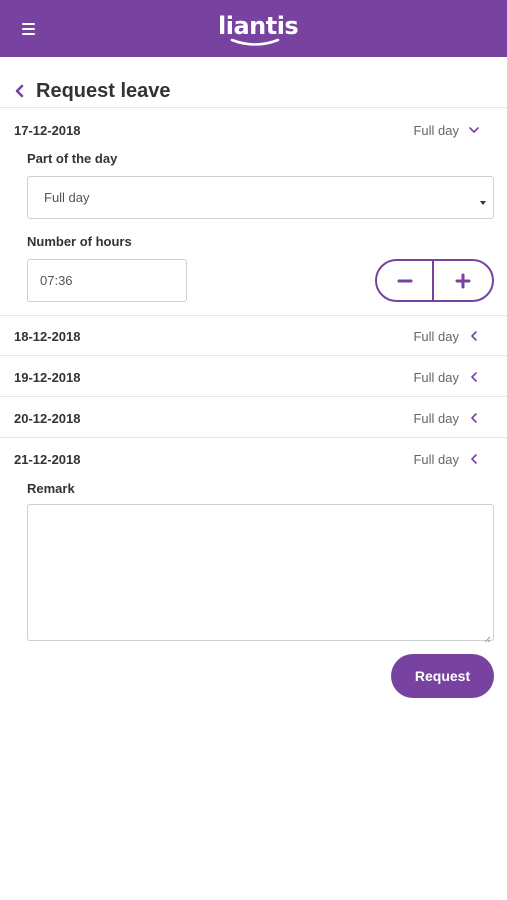  I want to click on hamburger-icon, so click(29, 29).